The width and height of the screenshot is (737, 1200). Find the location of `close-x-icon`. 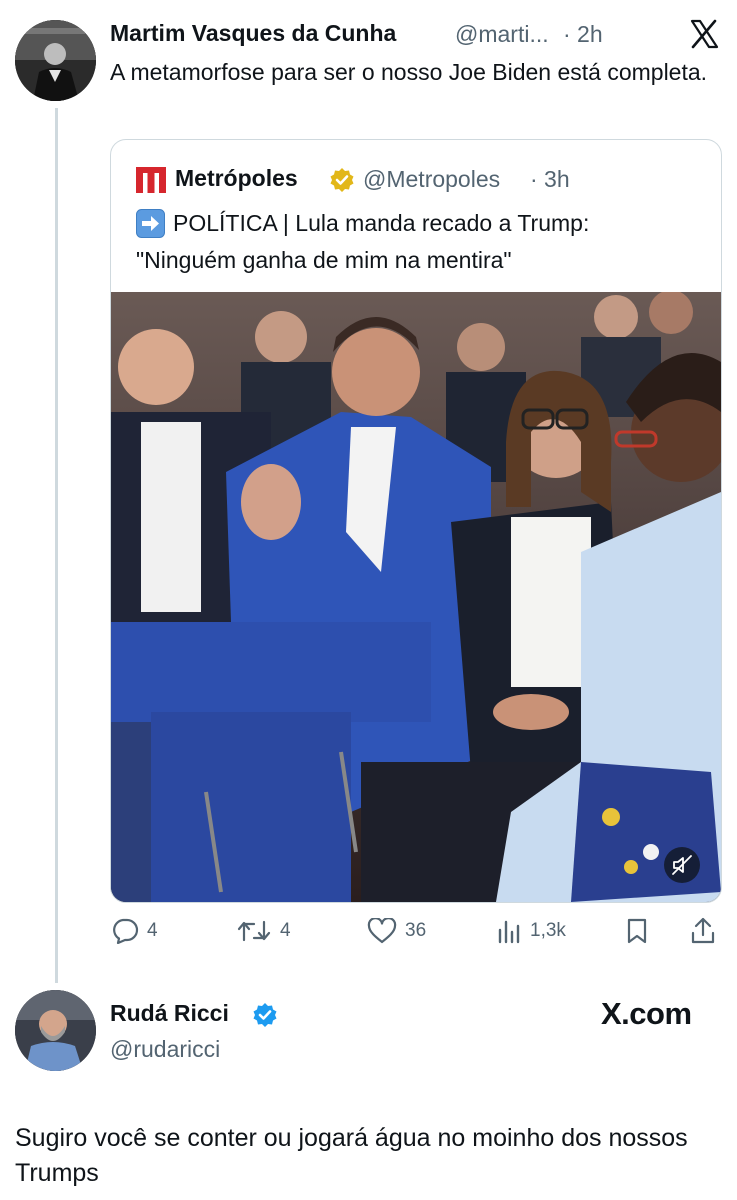

close-x-icon is located at coordinates (704, 34).